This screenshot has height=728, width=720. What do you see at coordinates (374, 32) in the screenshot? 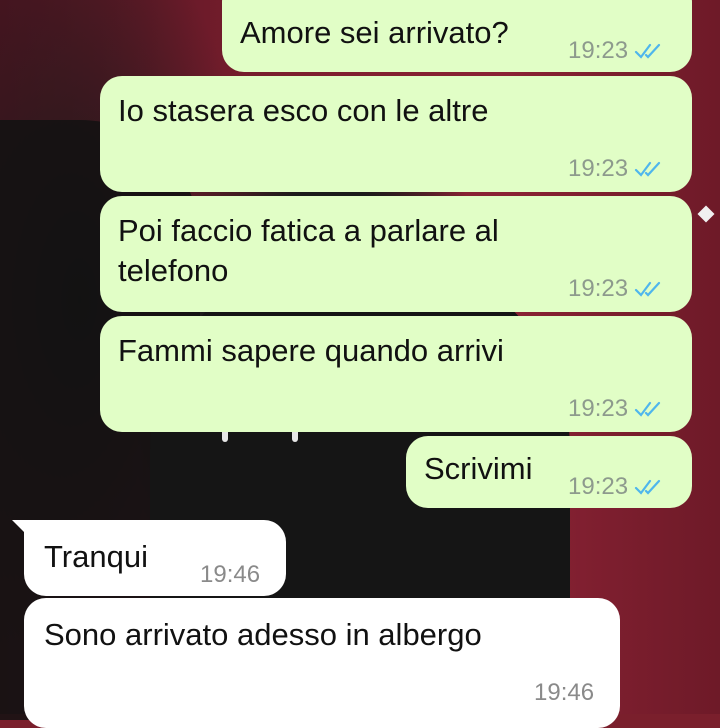
I see `message-text: Amore sei arrivato?` at bounding box center [374, 32].